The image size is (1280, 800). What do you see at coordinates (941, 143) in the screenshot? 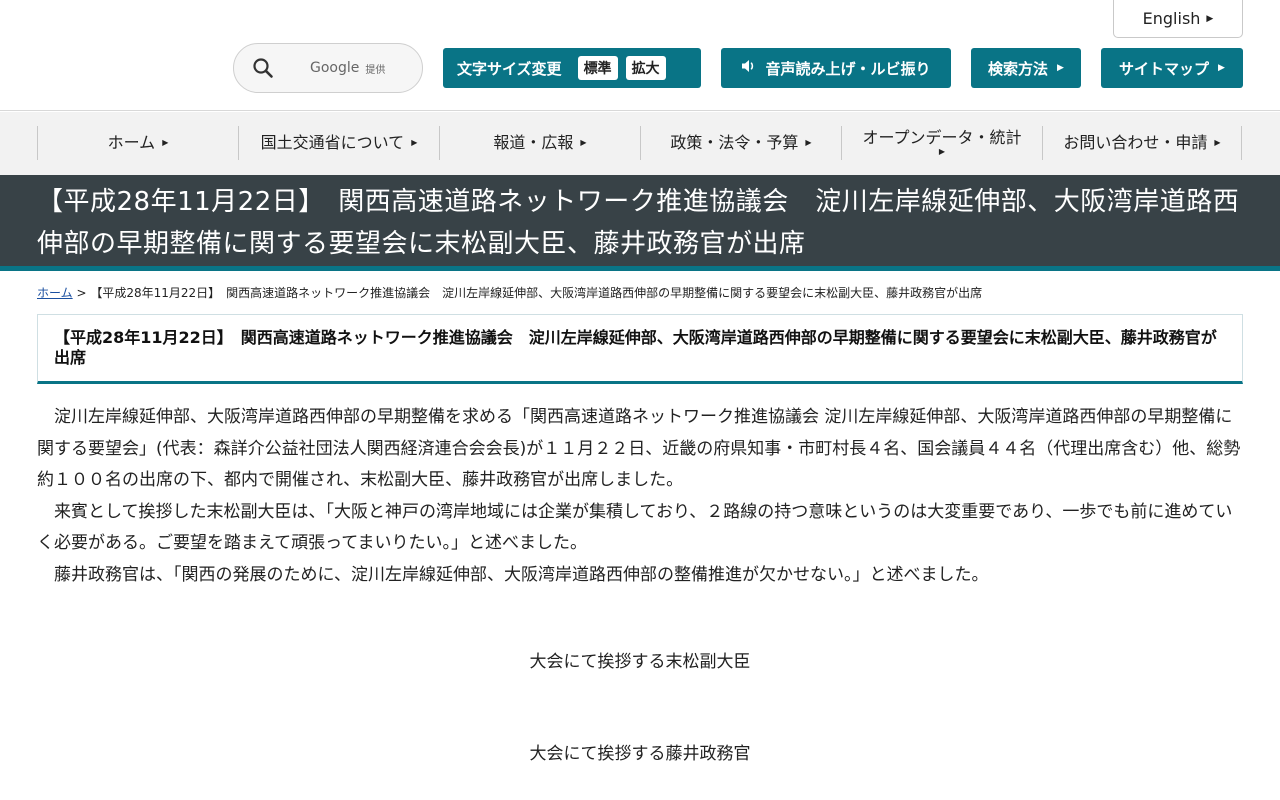
I see `nav-item-open-data: オープンデータ・統計 ▶` at bounding box center [941, 143].